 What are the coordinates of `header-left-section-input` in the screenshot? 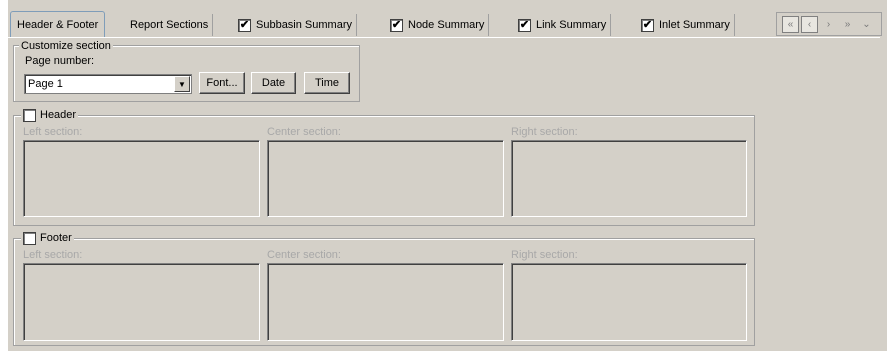 It's located at (141, 178).